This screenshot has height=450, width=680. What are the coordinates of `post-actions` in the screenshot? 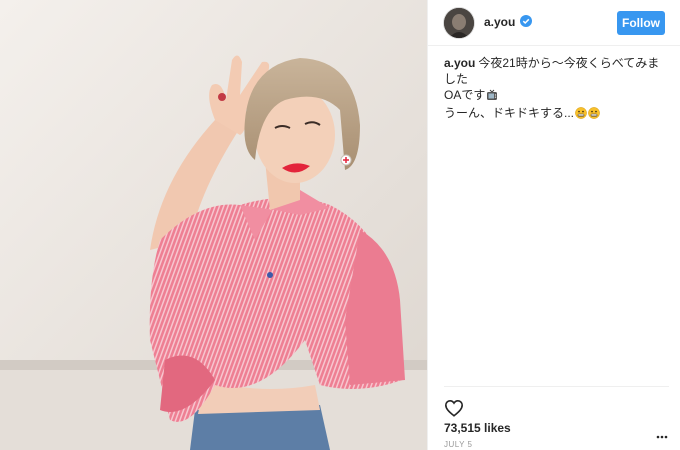 It's located at (556, 401).